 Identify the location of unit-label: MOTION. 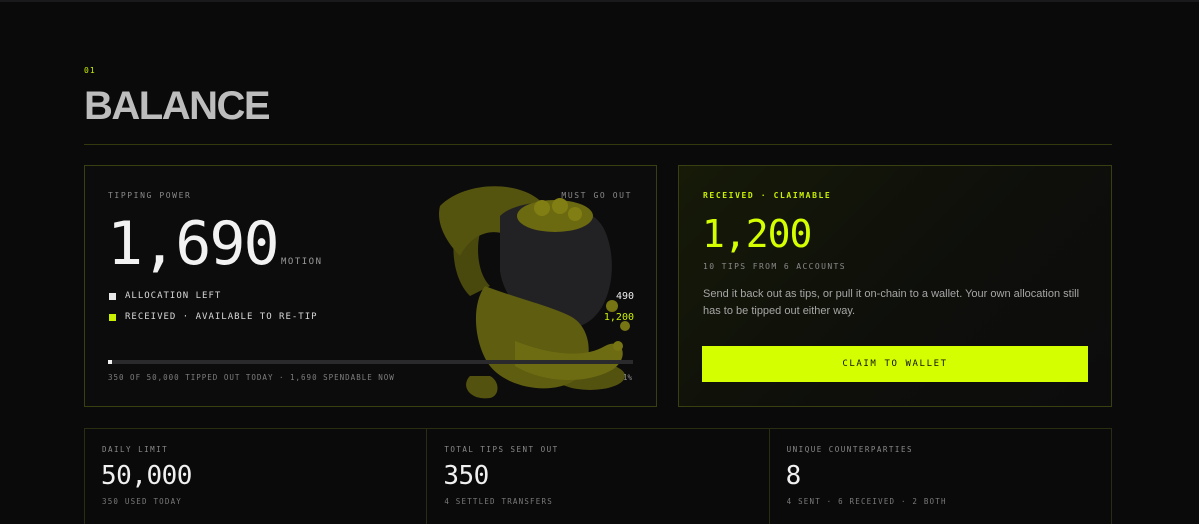
(302, 262).